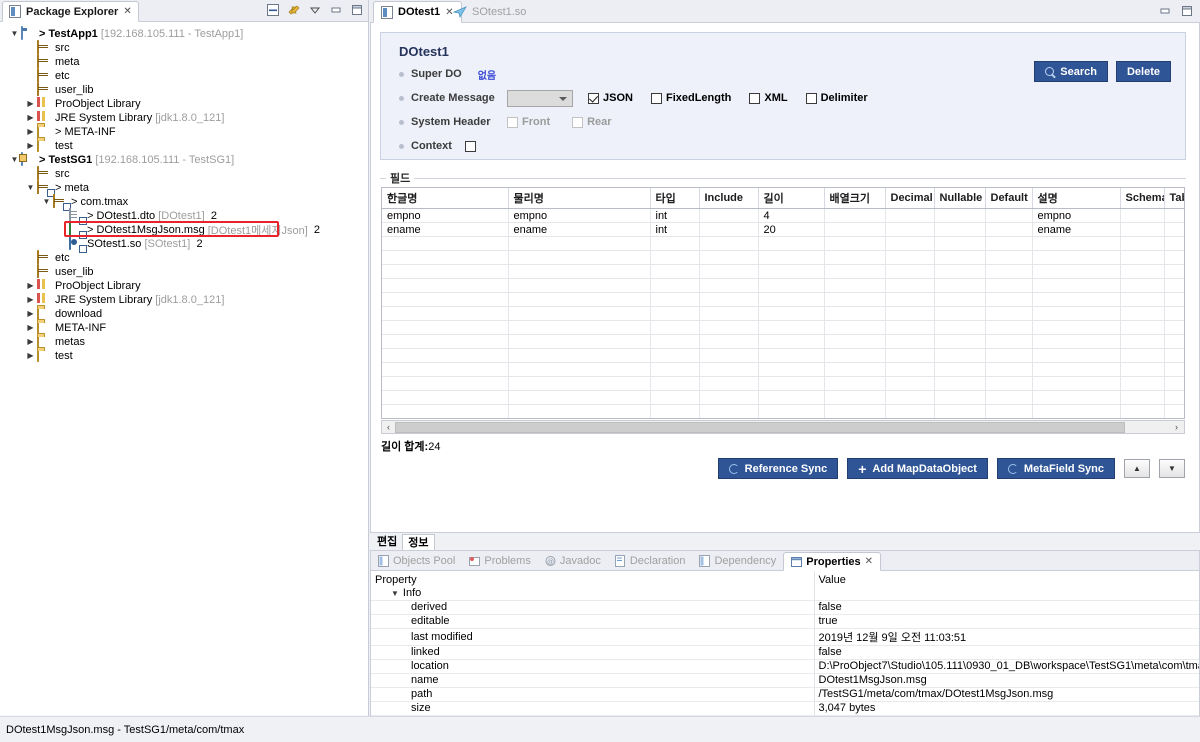 The image size is (1200, 742). I want to click on tab-objects-pool: Objects Pool, so click(416, 560).